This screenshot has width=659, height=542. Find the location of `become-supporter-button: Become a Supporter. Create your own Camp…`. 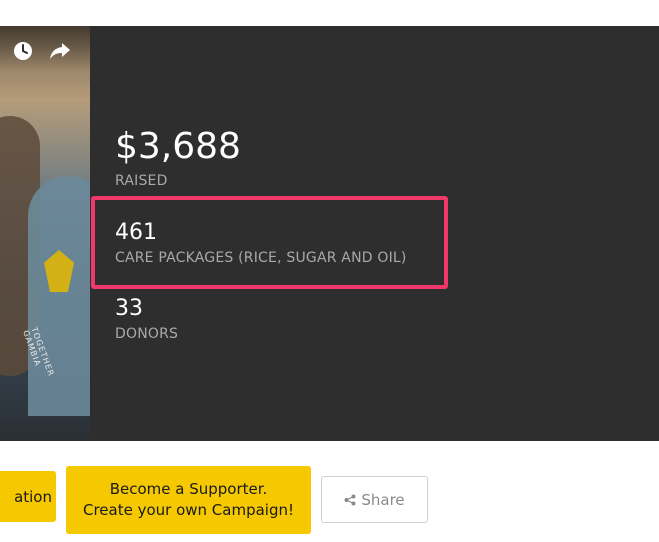

become-supporter-button: Become a Supporter. Create your own Camp… is located at coordinates (188, 500).